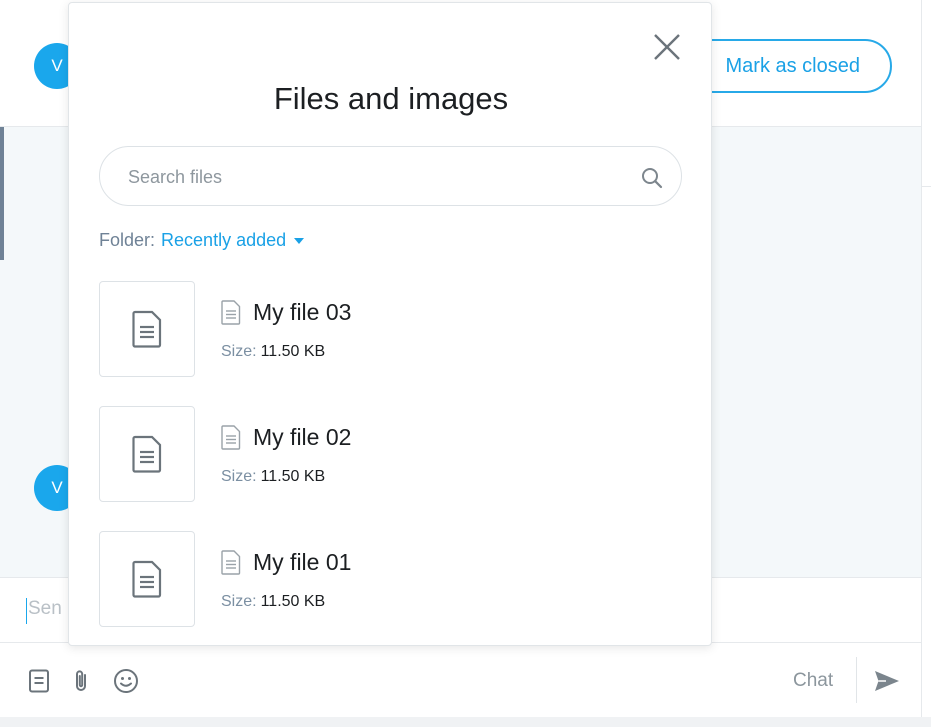 The width and height of the screenshot is (931, 727). I want to click on file-name-row: My file 02, so click(286, 437).